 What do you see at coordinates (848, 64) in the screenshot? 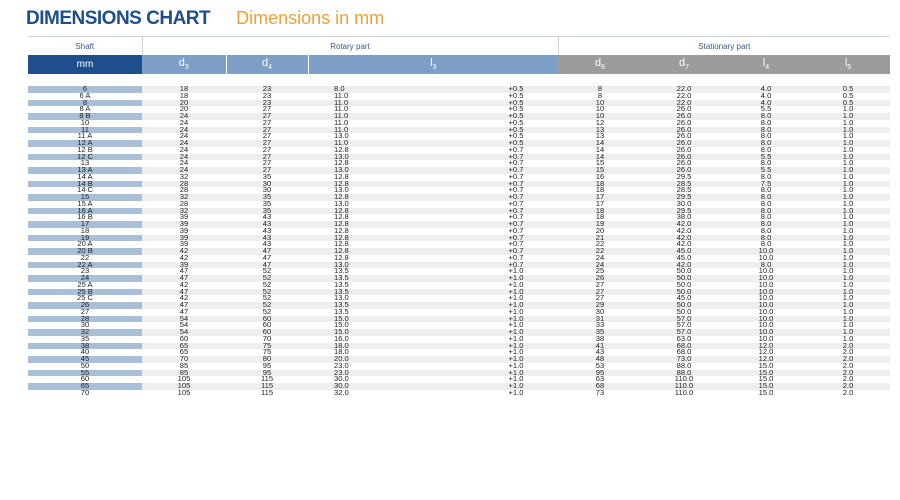
I see `column-header-l5: l5` at bounding box center [848, 64].